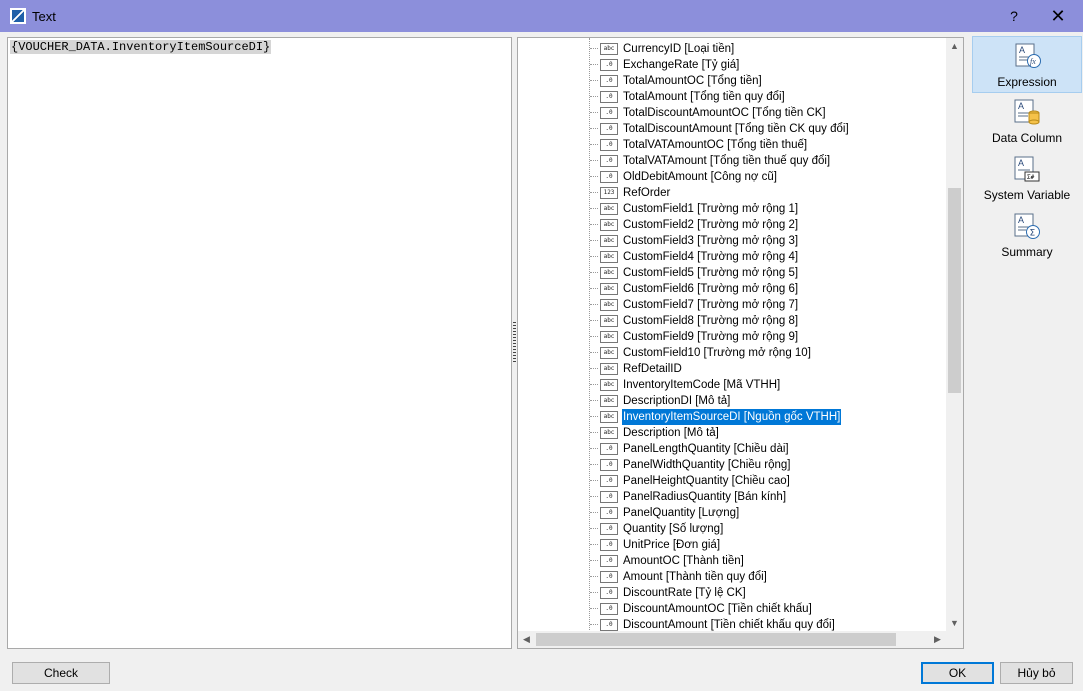 The width and height of the screenshot is (1083, 691). Describe the element at coordinates (720, 256) in the screenshot. I see `tree-item: abc CustomField4 [Trường mở rộng 4]` at that location.